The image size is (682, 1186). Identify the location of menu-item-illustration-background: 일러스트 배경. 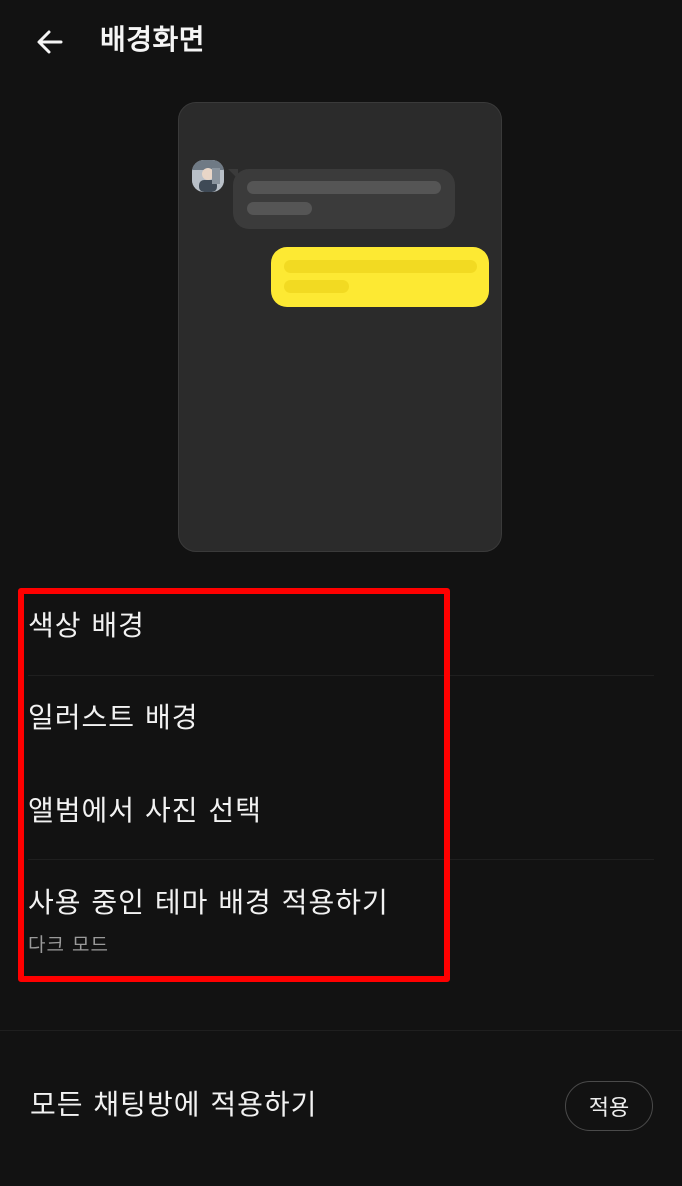
(341, 718).